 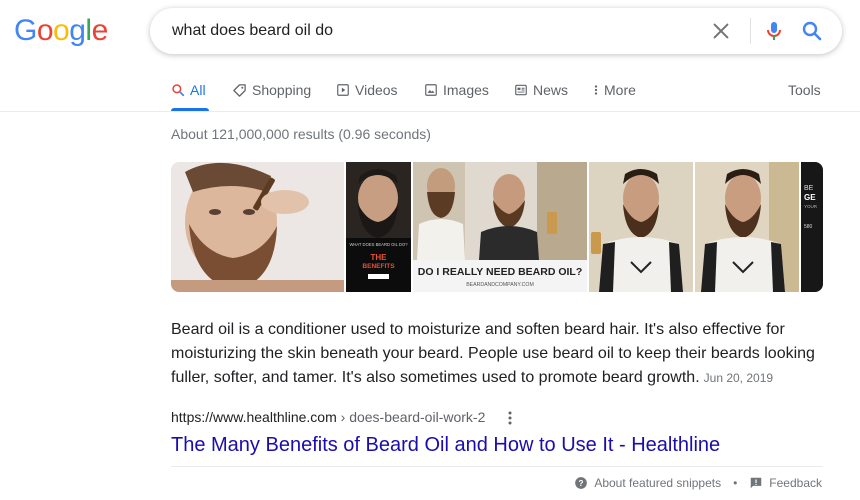 I want to click on tab-all: All, so click(x=188, y=90).